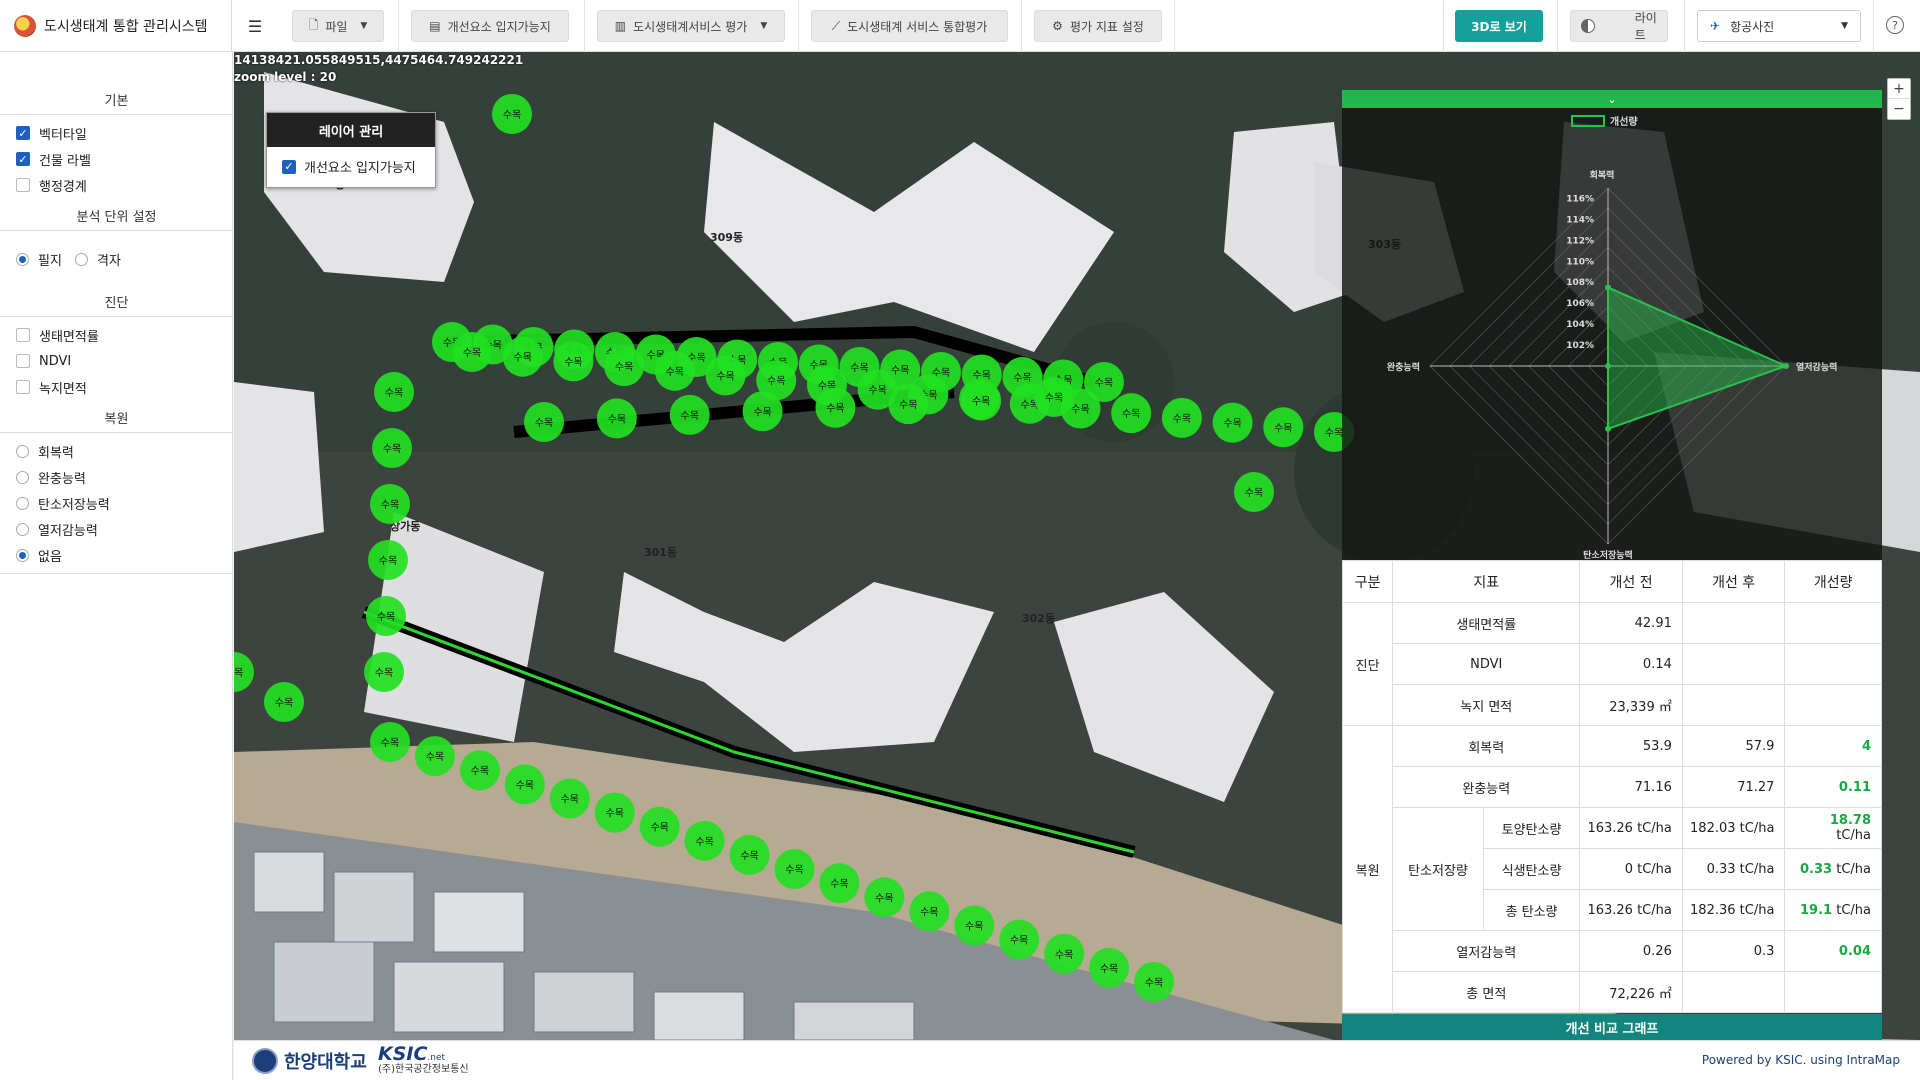  I want to click on hamburger-icon: ☰, so click(255, 26).